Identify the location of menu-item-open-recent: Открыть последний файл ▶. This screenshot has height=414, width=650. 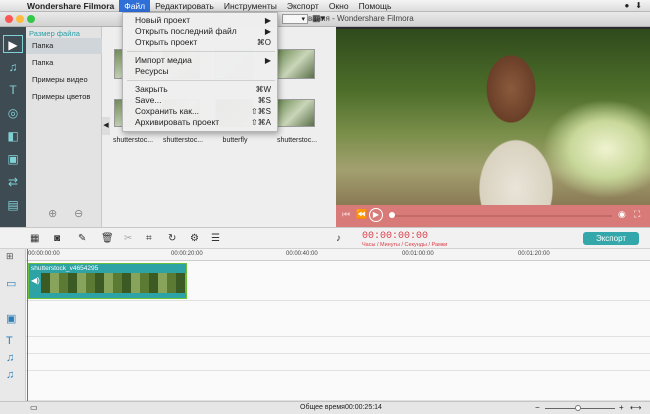
(201, 31).